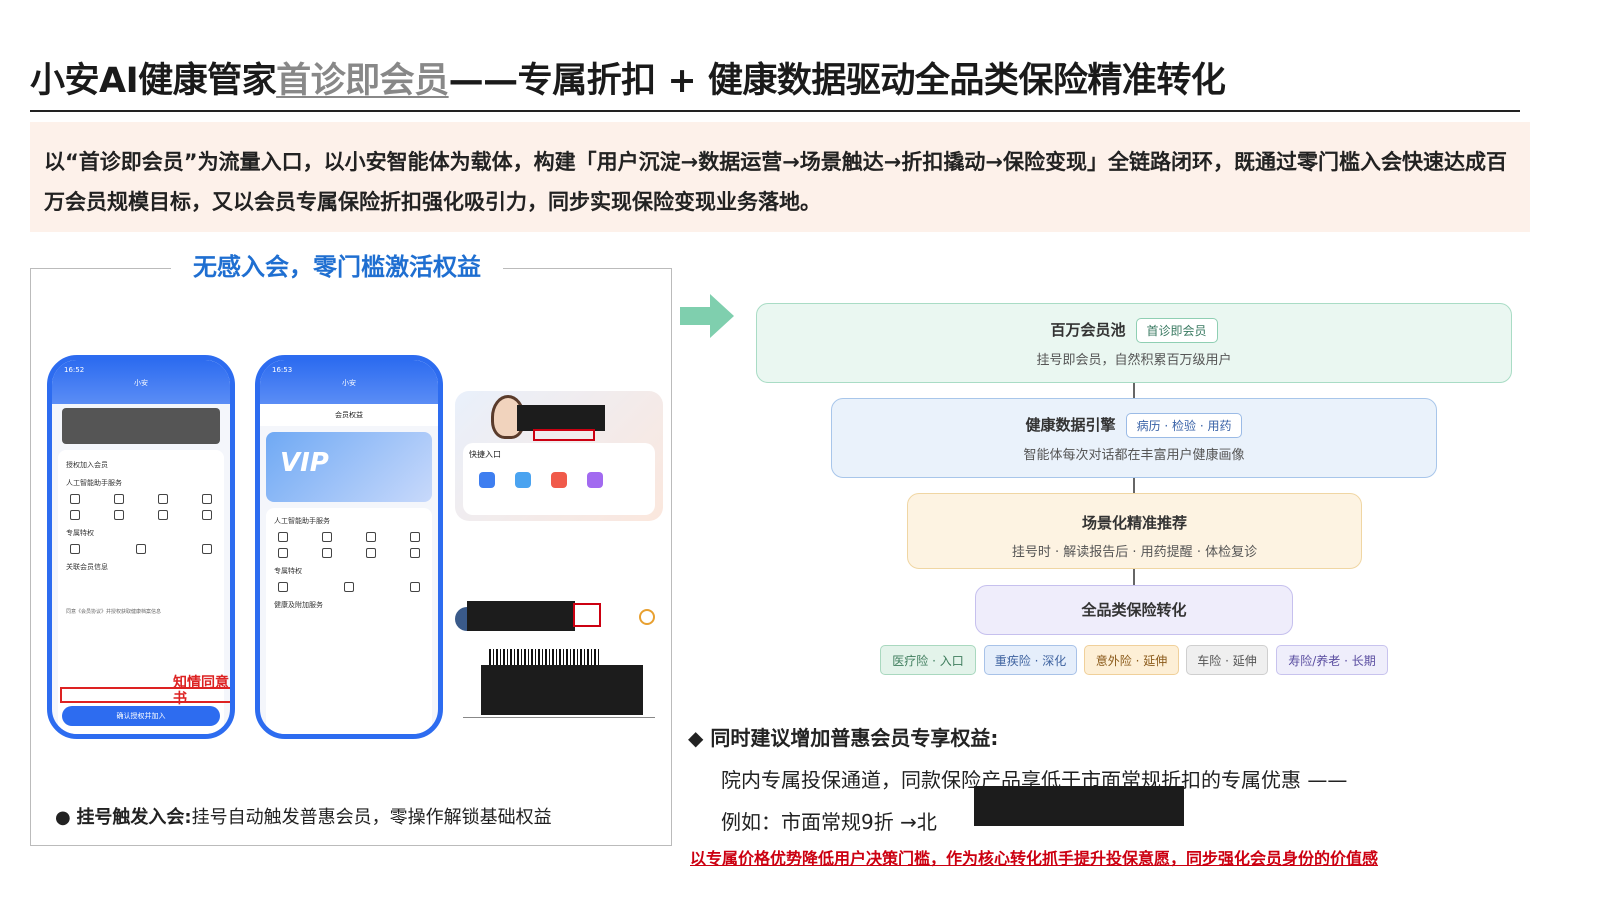 The image size is (1600, 900). I want to click on flow-layer-insurance: 全品类保险转化, so click(1134, 610).